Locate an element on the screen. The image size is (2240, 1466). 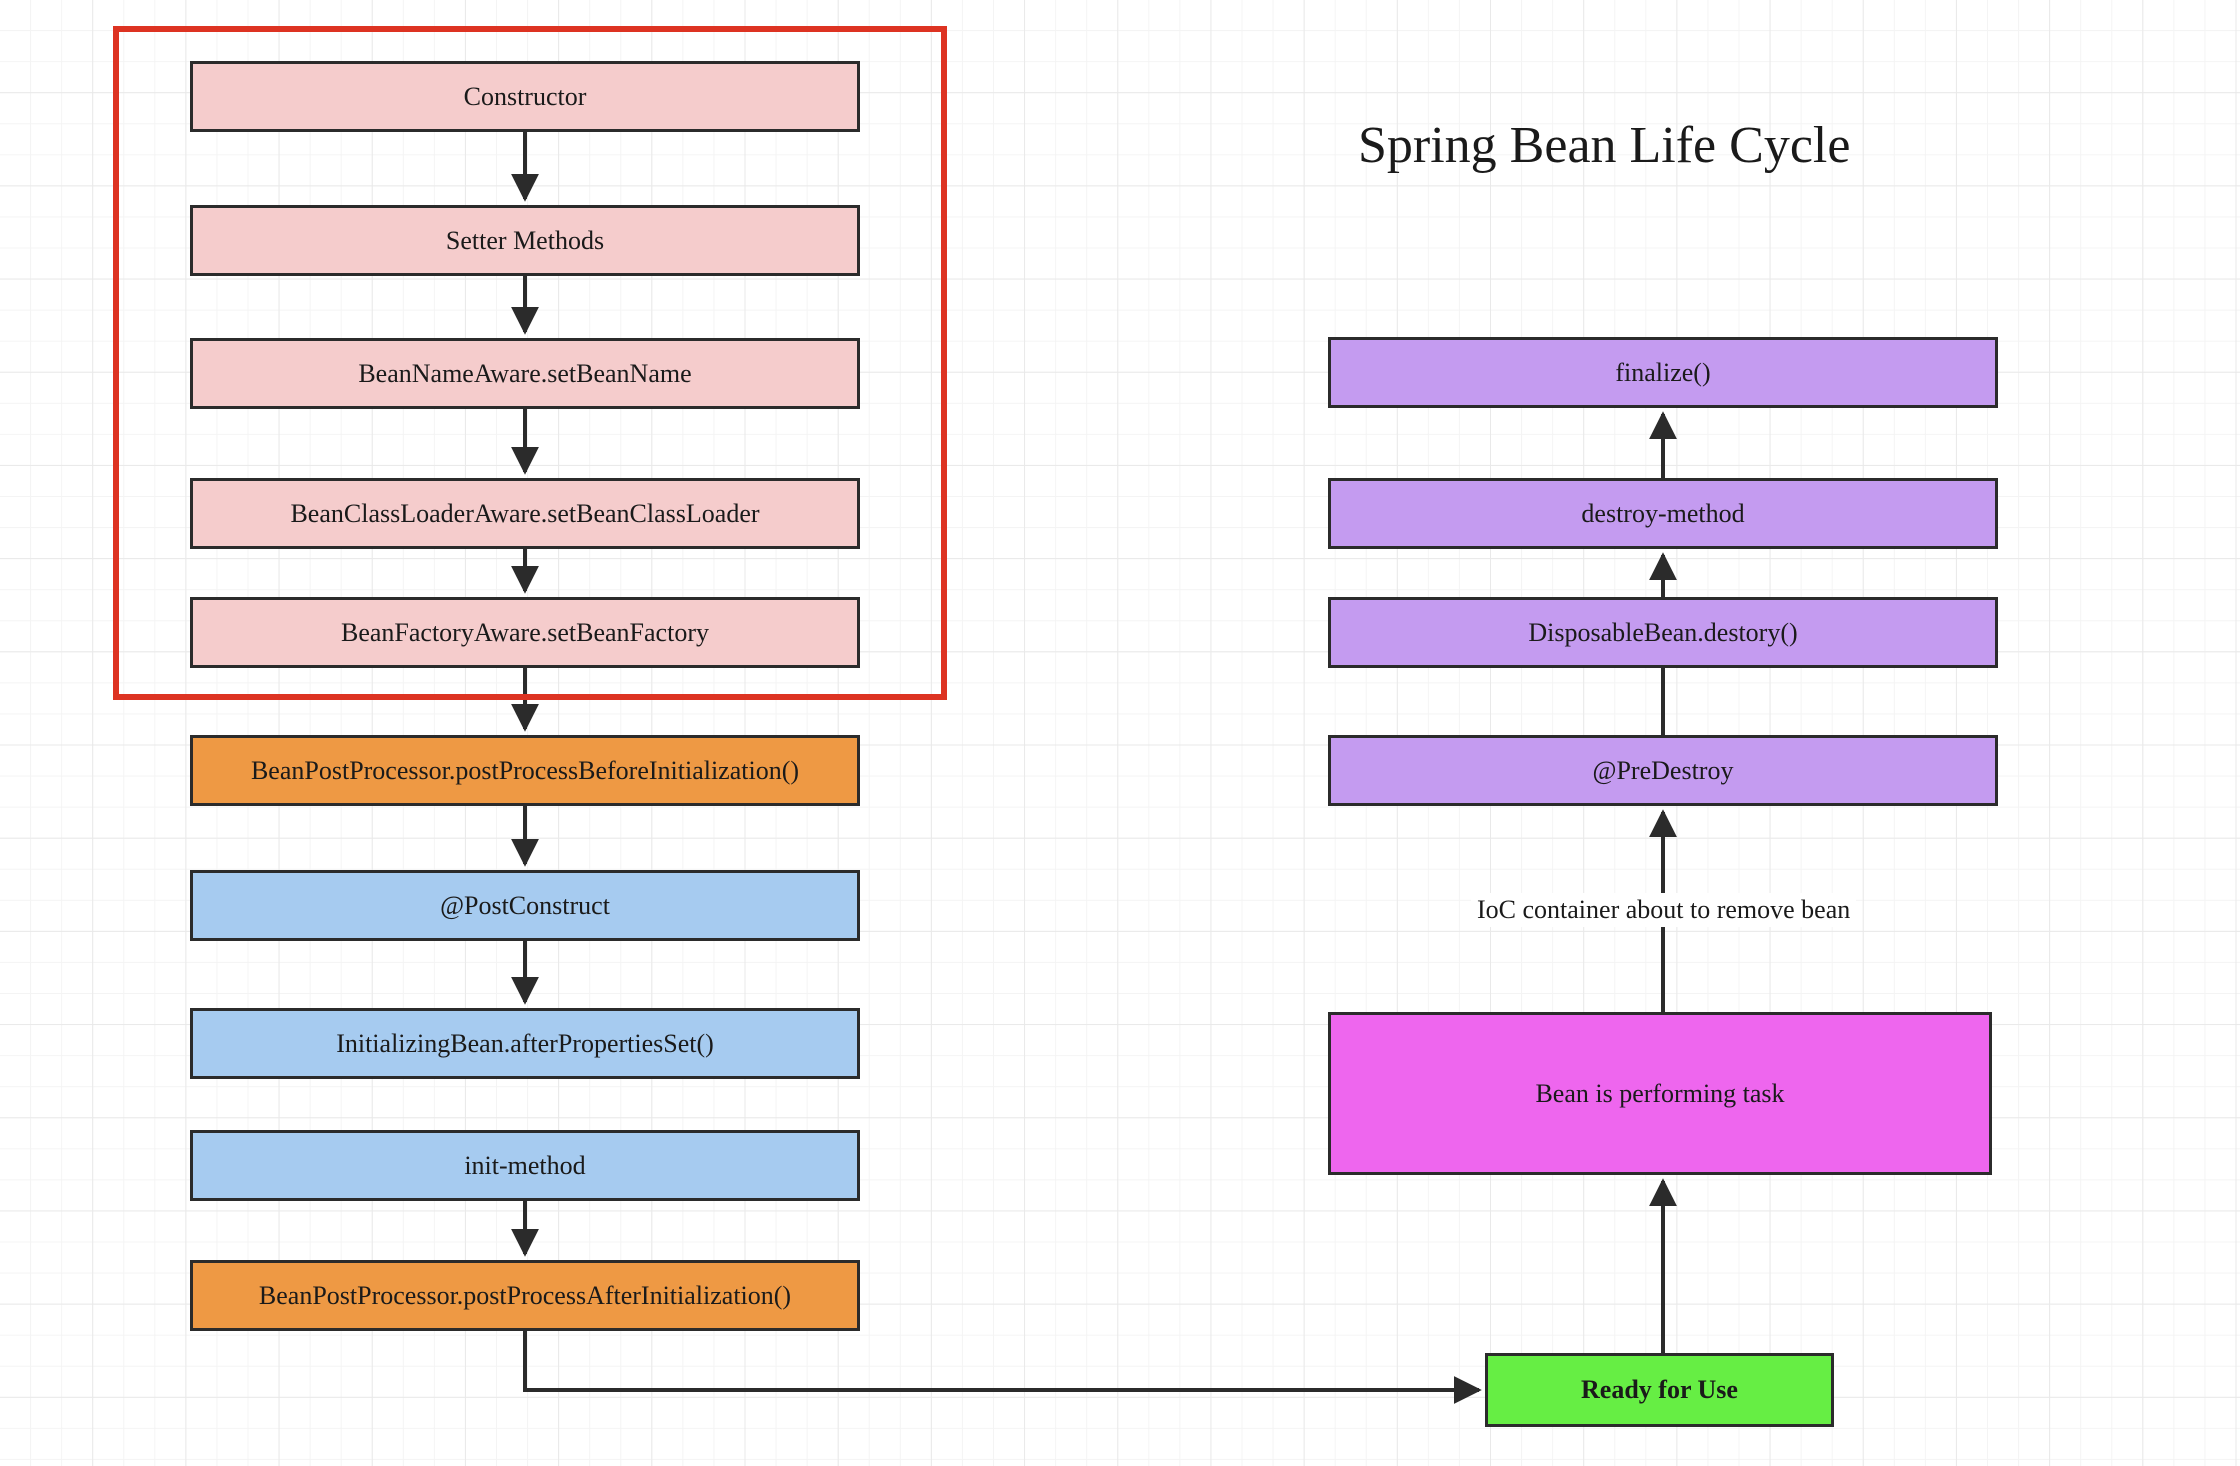
node-bean-classloader-aware: BeanClassLoaderAware.setBeanClassLoader is located at coordinates (525, 513).